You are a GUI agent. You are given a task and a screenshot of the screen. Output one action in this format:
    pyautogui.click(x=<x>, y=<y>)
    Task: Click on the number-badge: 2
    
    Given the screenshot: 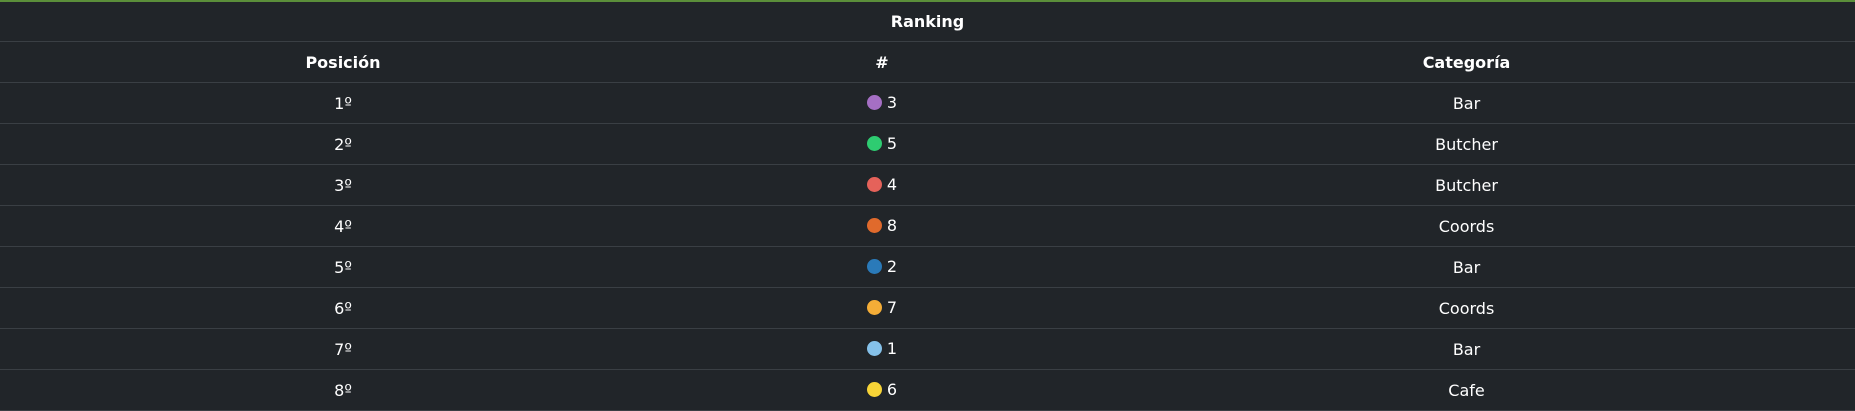 What is the action you would take?
    pyautogui.click(x=882, y=266)
    